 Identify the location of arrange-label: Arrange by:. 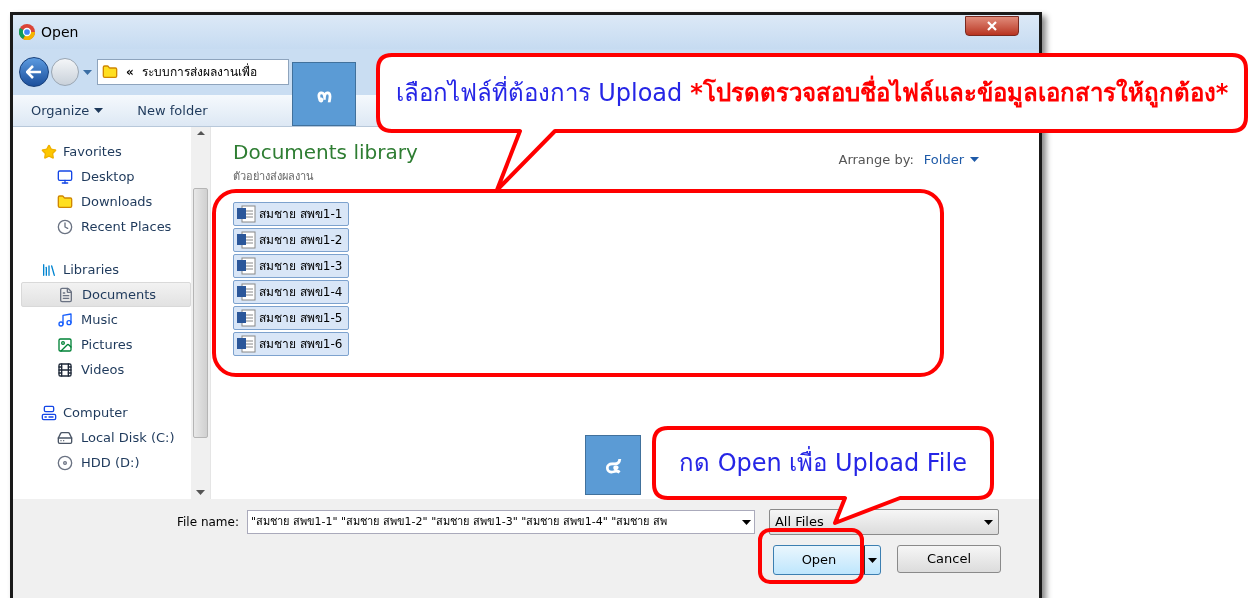
(876, 160).